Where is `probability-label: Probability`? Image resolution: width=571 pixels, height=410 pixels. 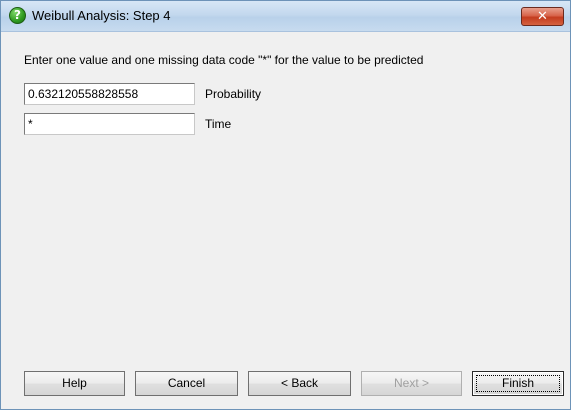 probability-label: Probability is located at coordinates (233, 94).